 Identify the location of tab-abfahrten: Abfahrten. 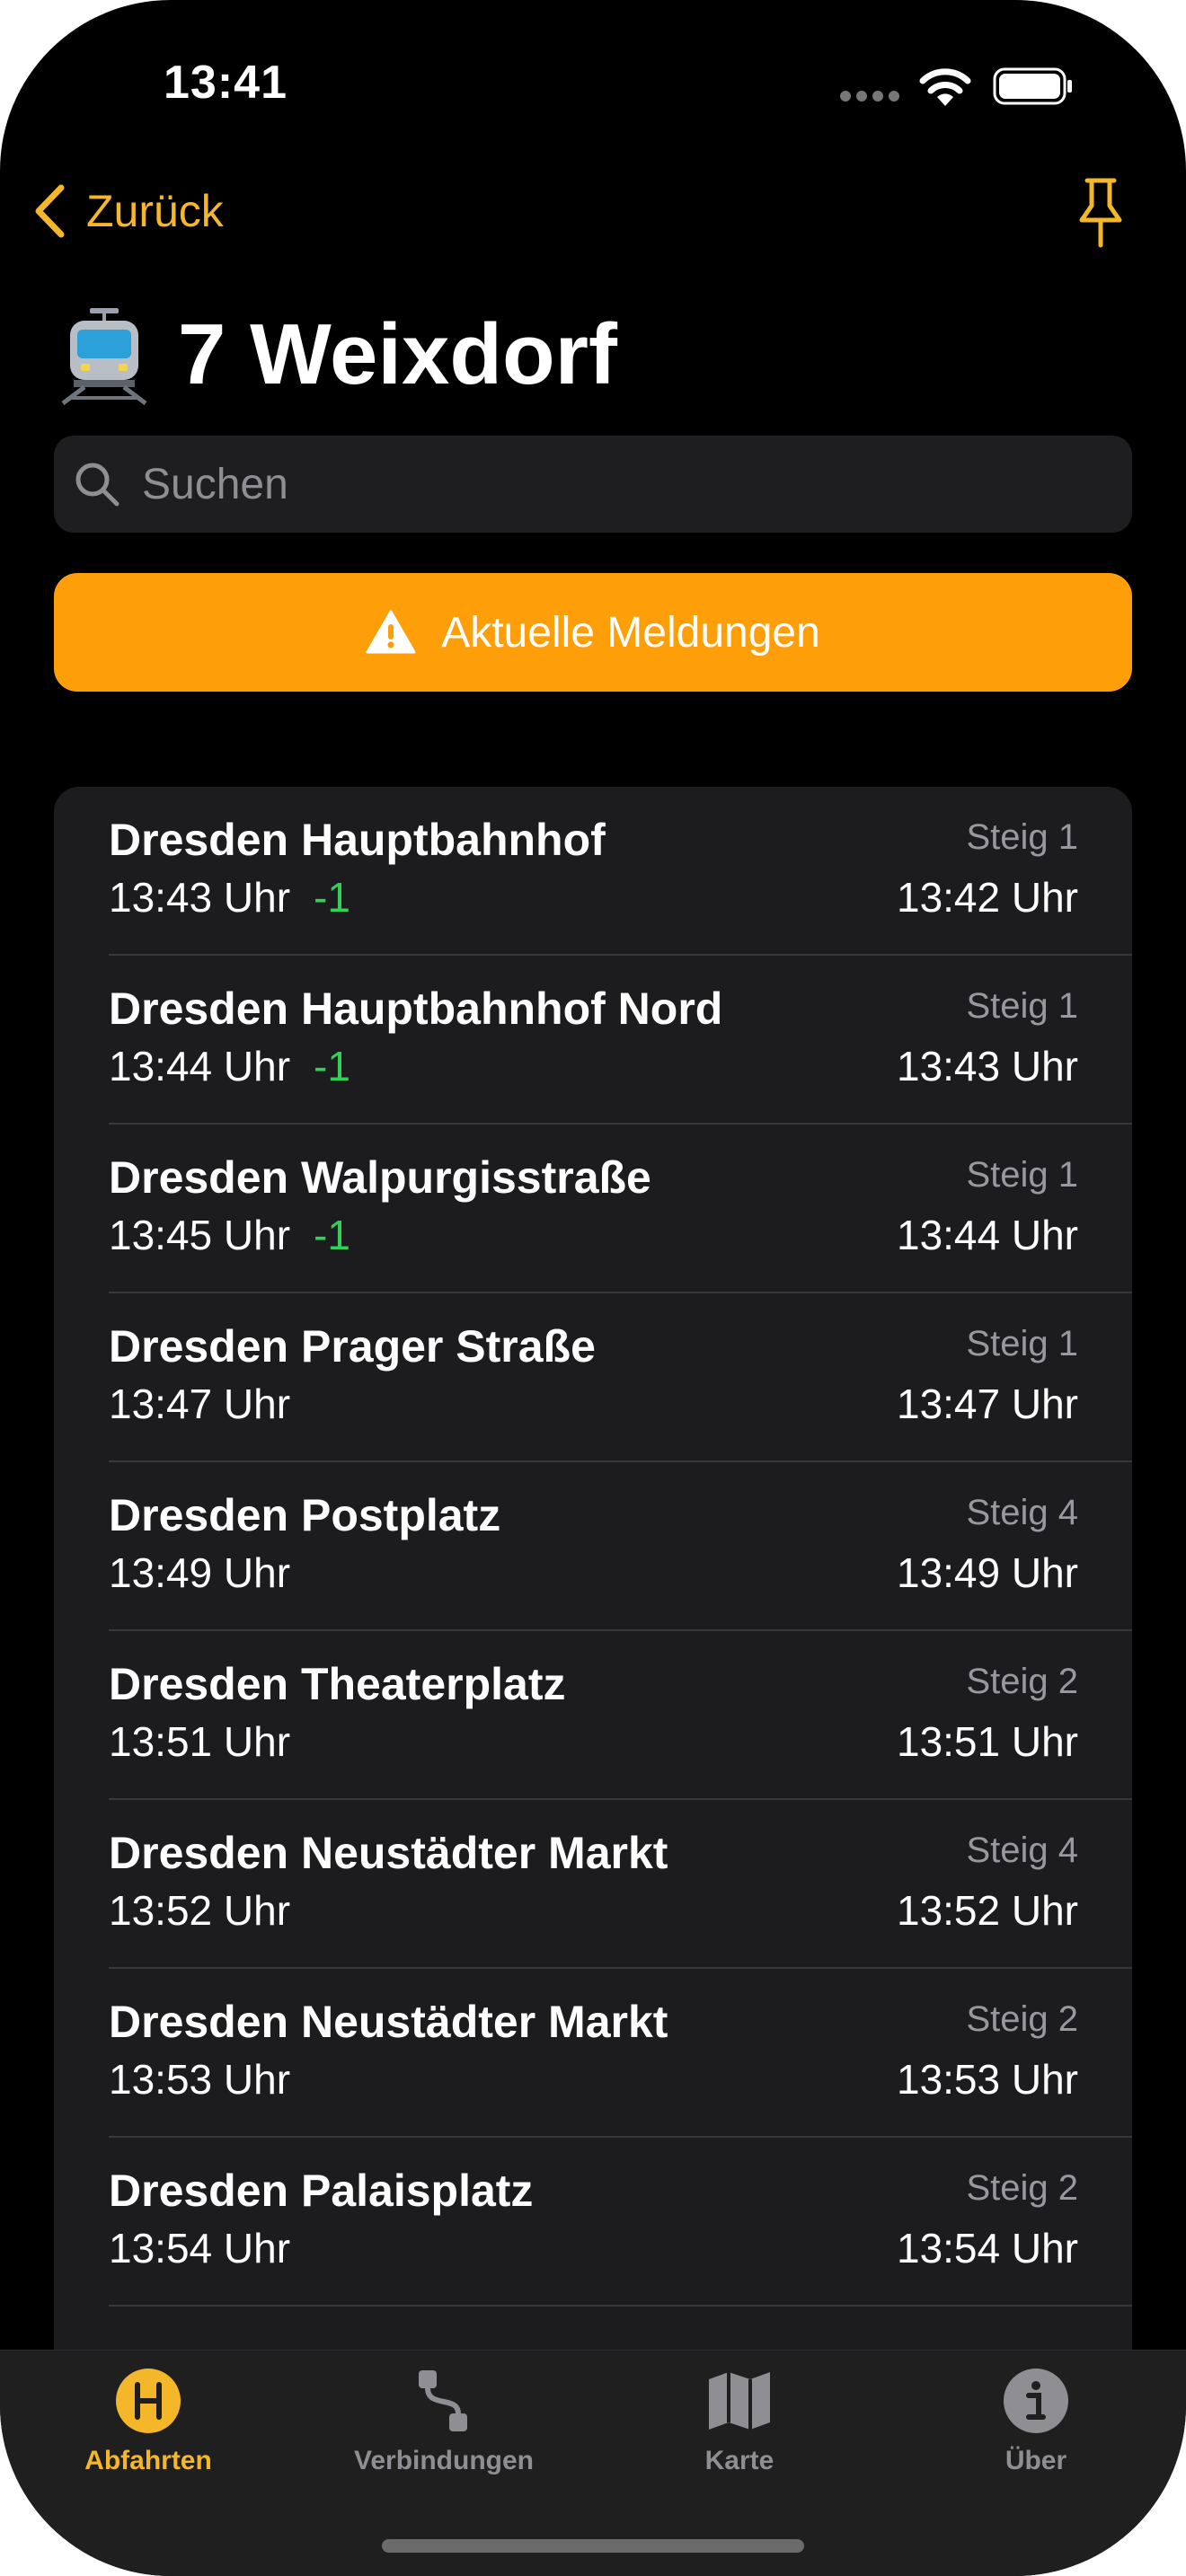
(148, 2421).